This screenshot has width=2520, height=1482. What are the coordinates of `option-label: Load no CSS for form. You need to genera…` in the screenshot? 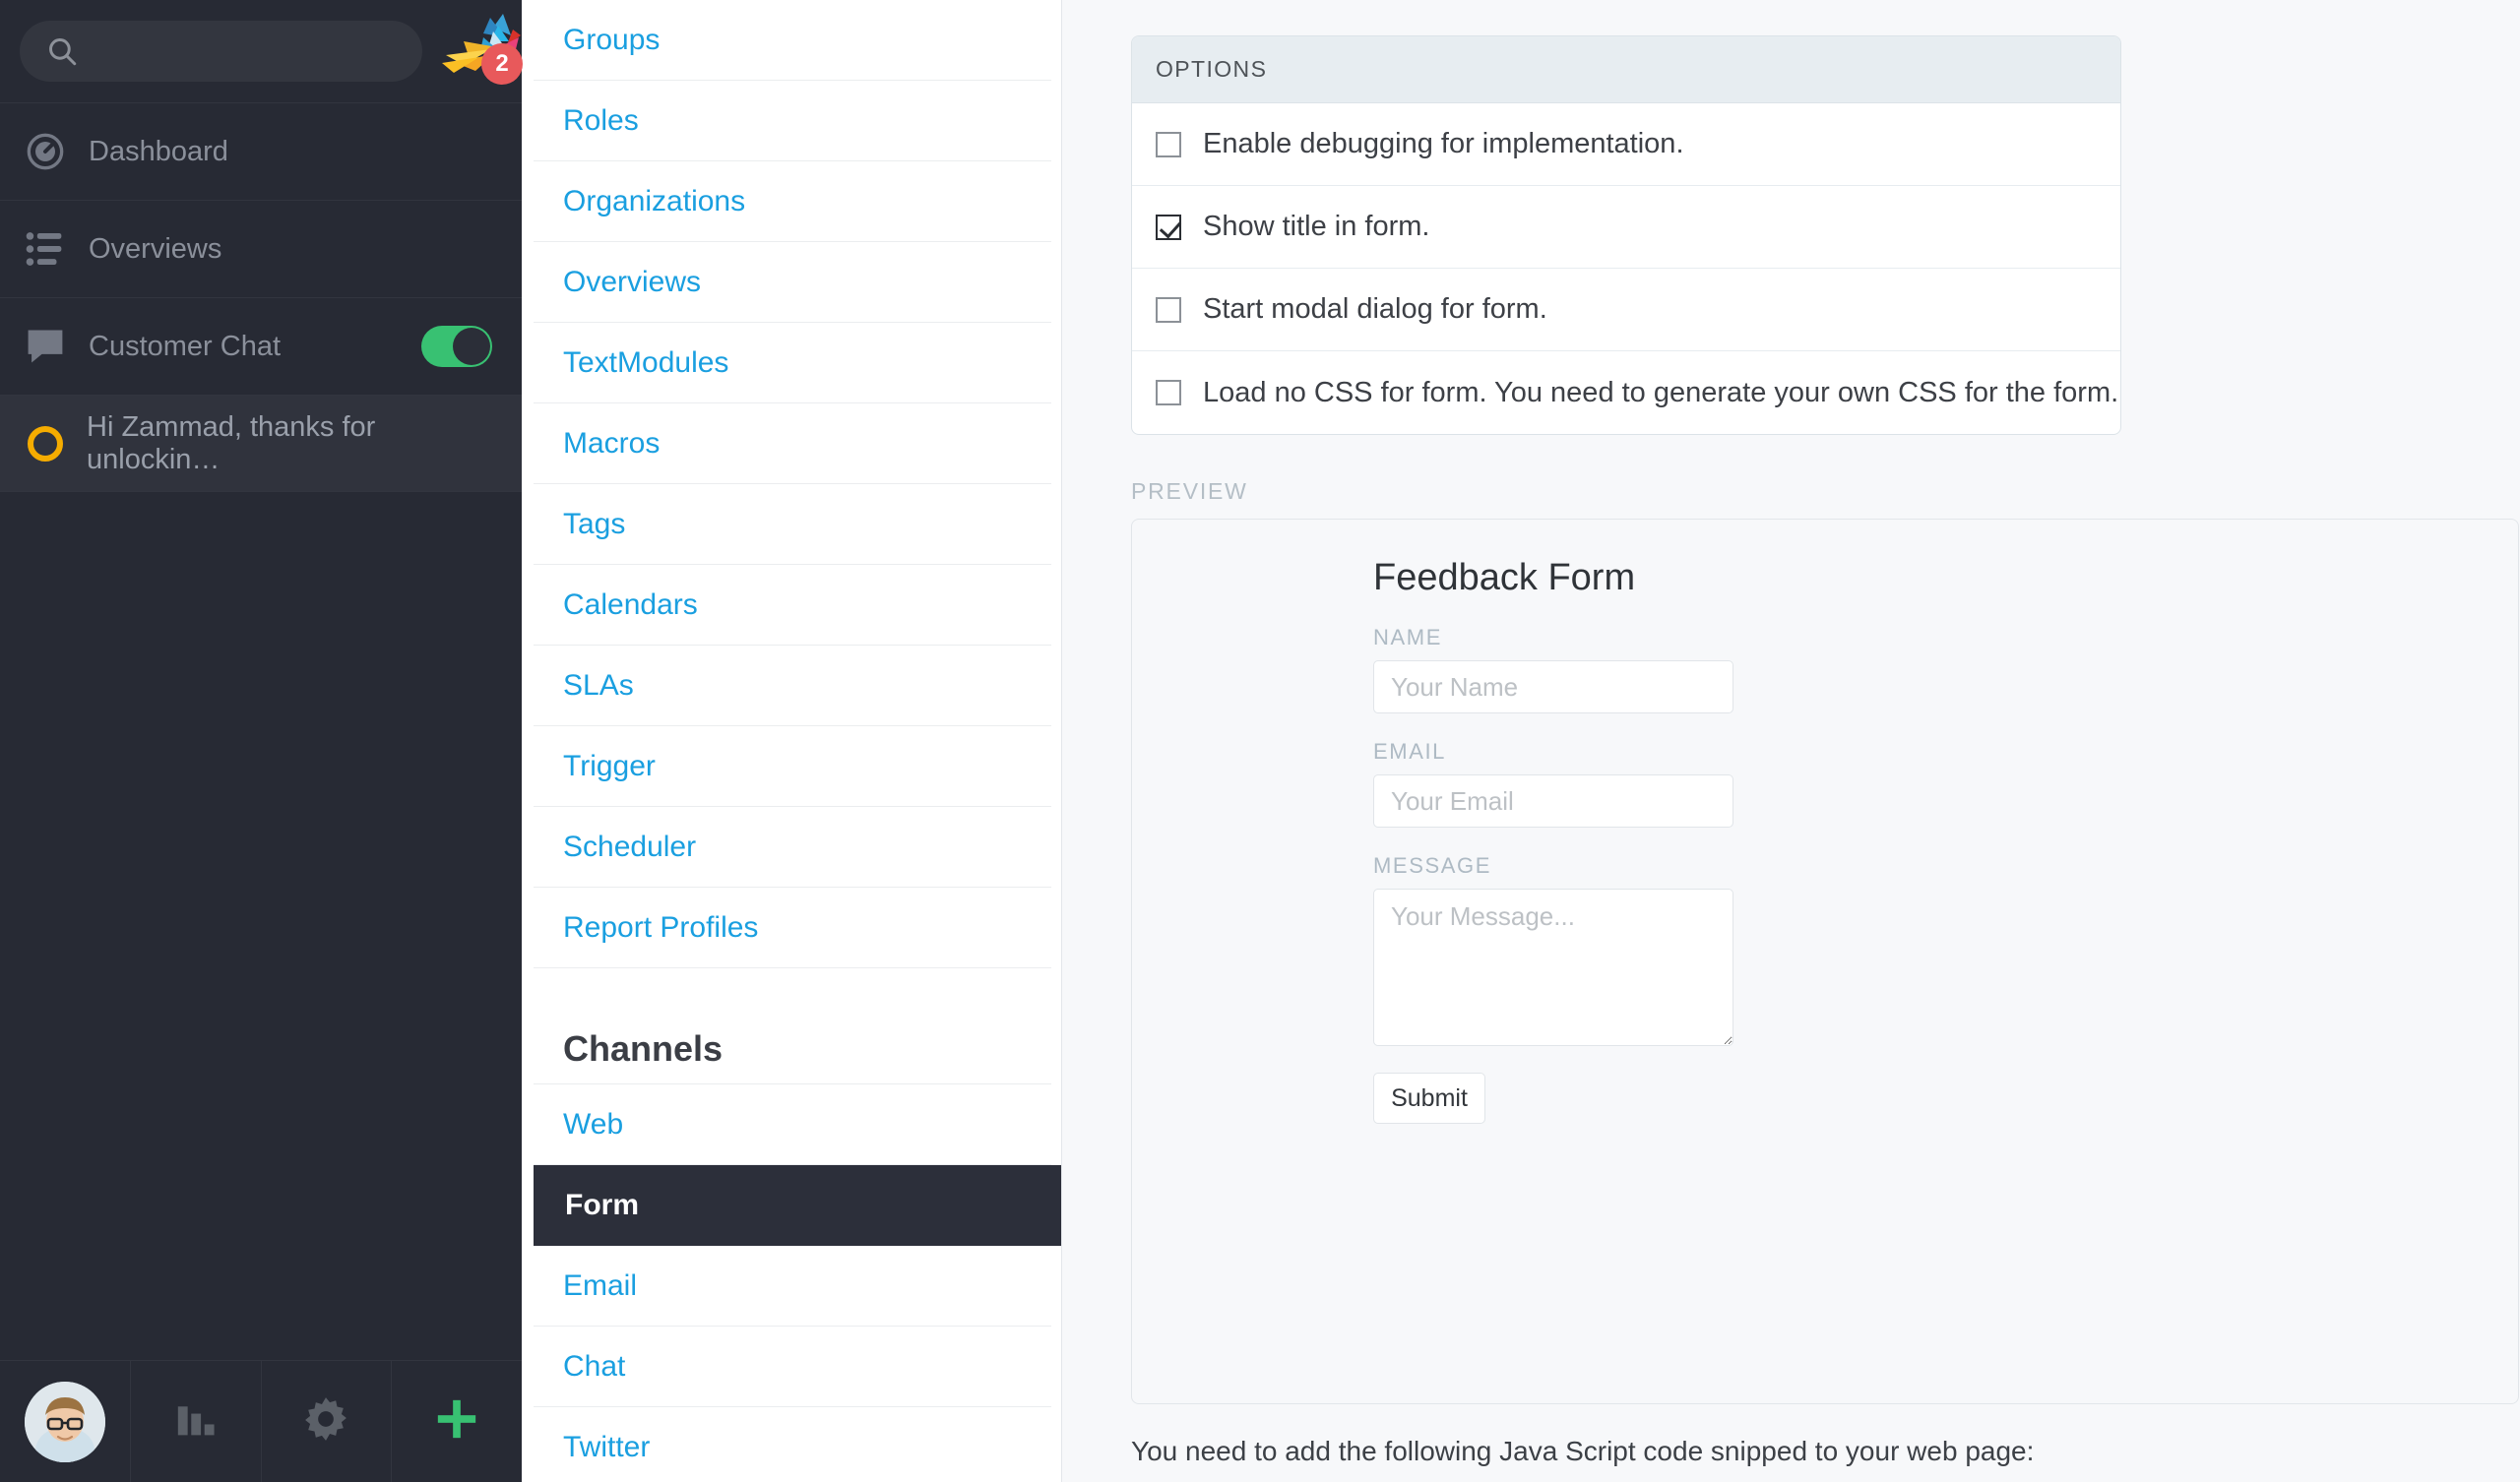 It's located at (1661, 392).